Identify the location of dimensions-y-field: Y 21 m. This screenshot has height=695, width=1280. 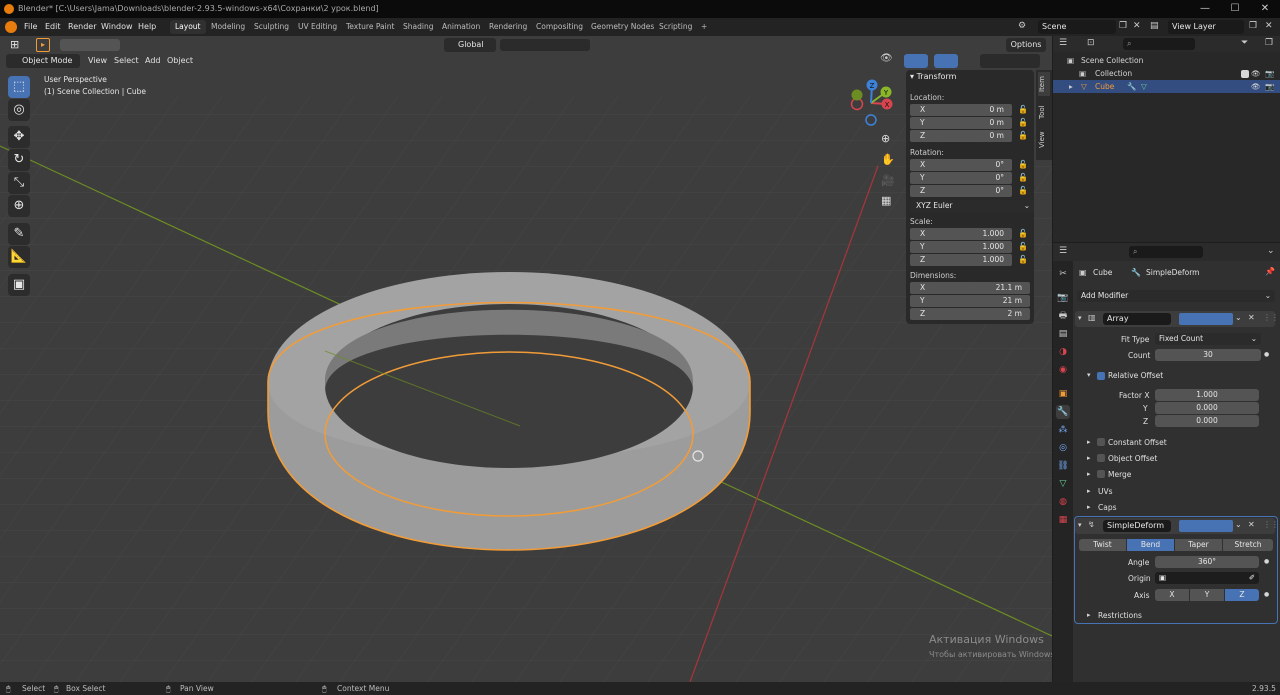
(970, 301).